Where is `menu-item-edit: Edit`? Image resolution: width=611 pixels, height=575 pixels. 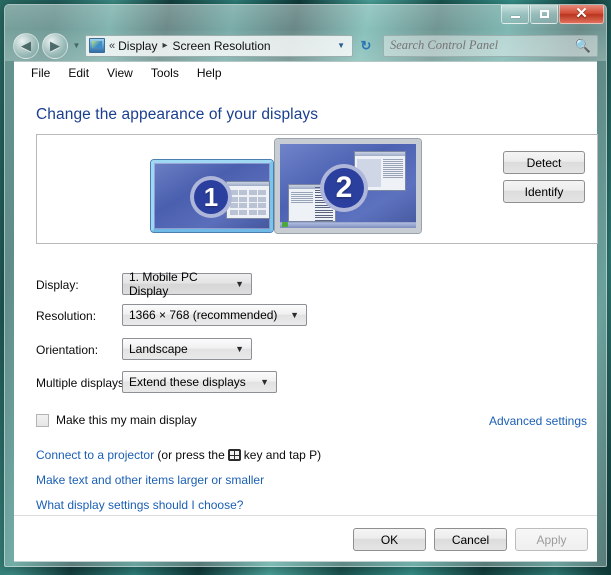 menu-item-edit: Edit is located at coordinates (78, 73).